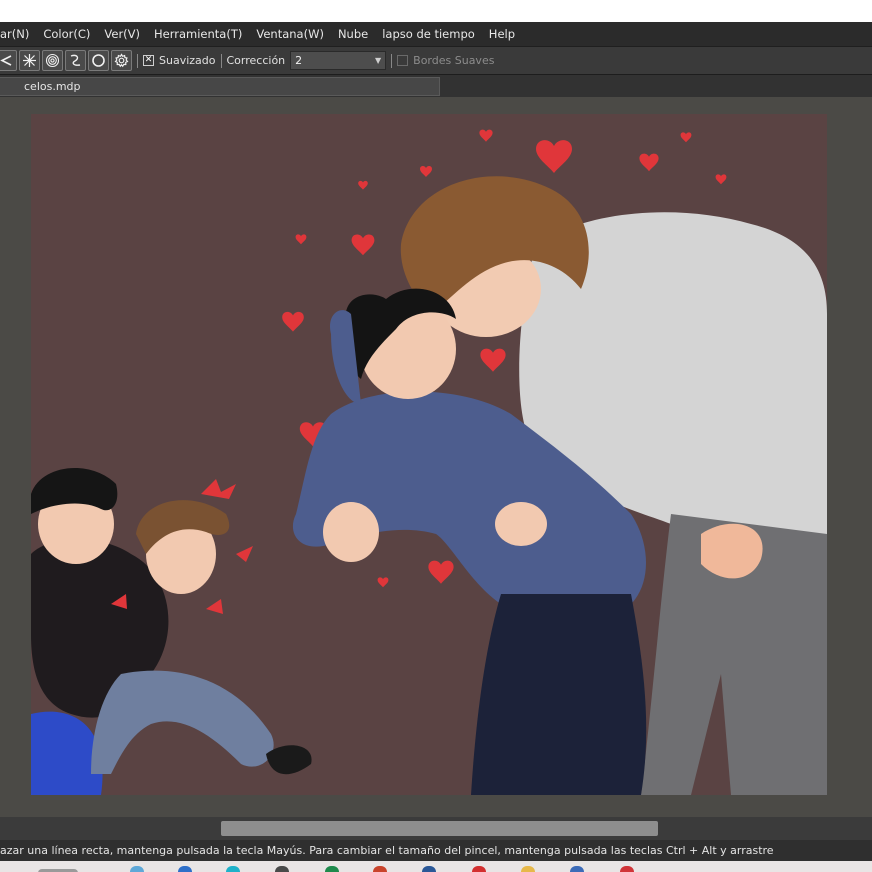 The image size is (872, 872). Describe the element at coordinates (454, 60) in the screenshot. I see `soft-edges-label: Bordes Suaves` at that location.